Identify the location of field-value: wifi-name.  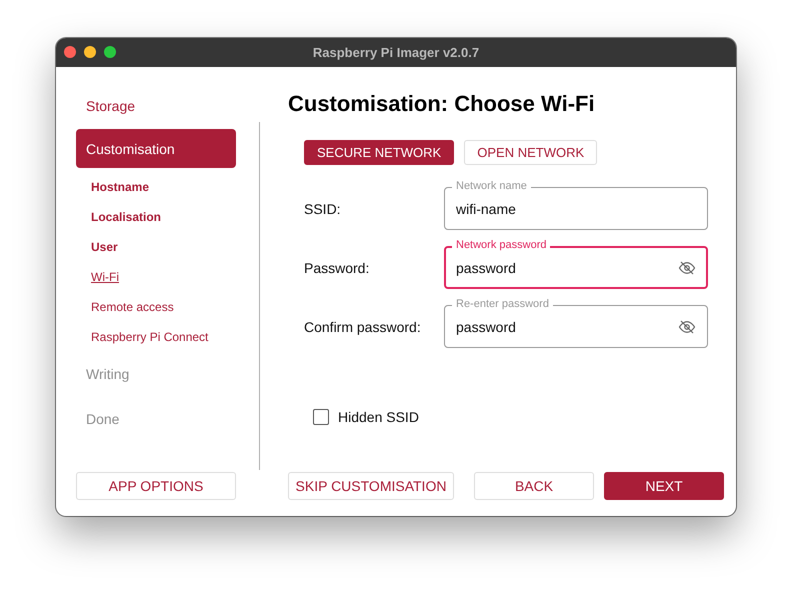
(486, 208).